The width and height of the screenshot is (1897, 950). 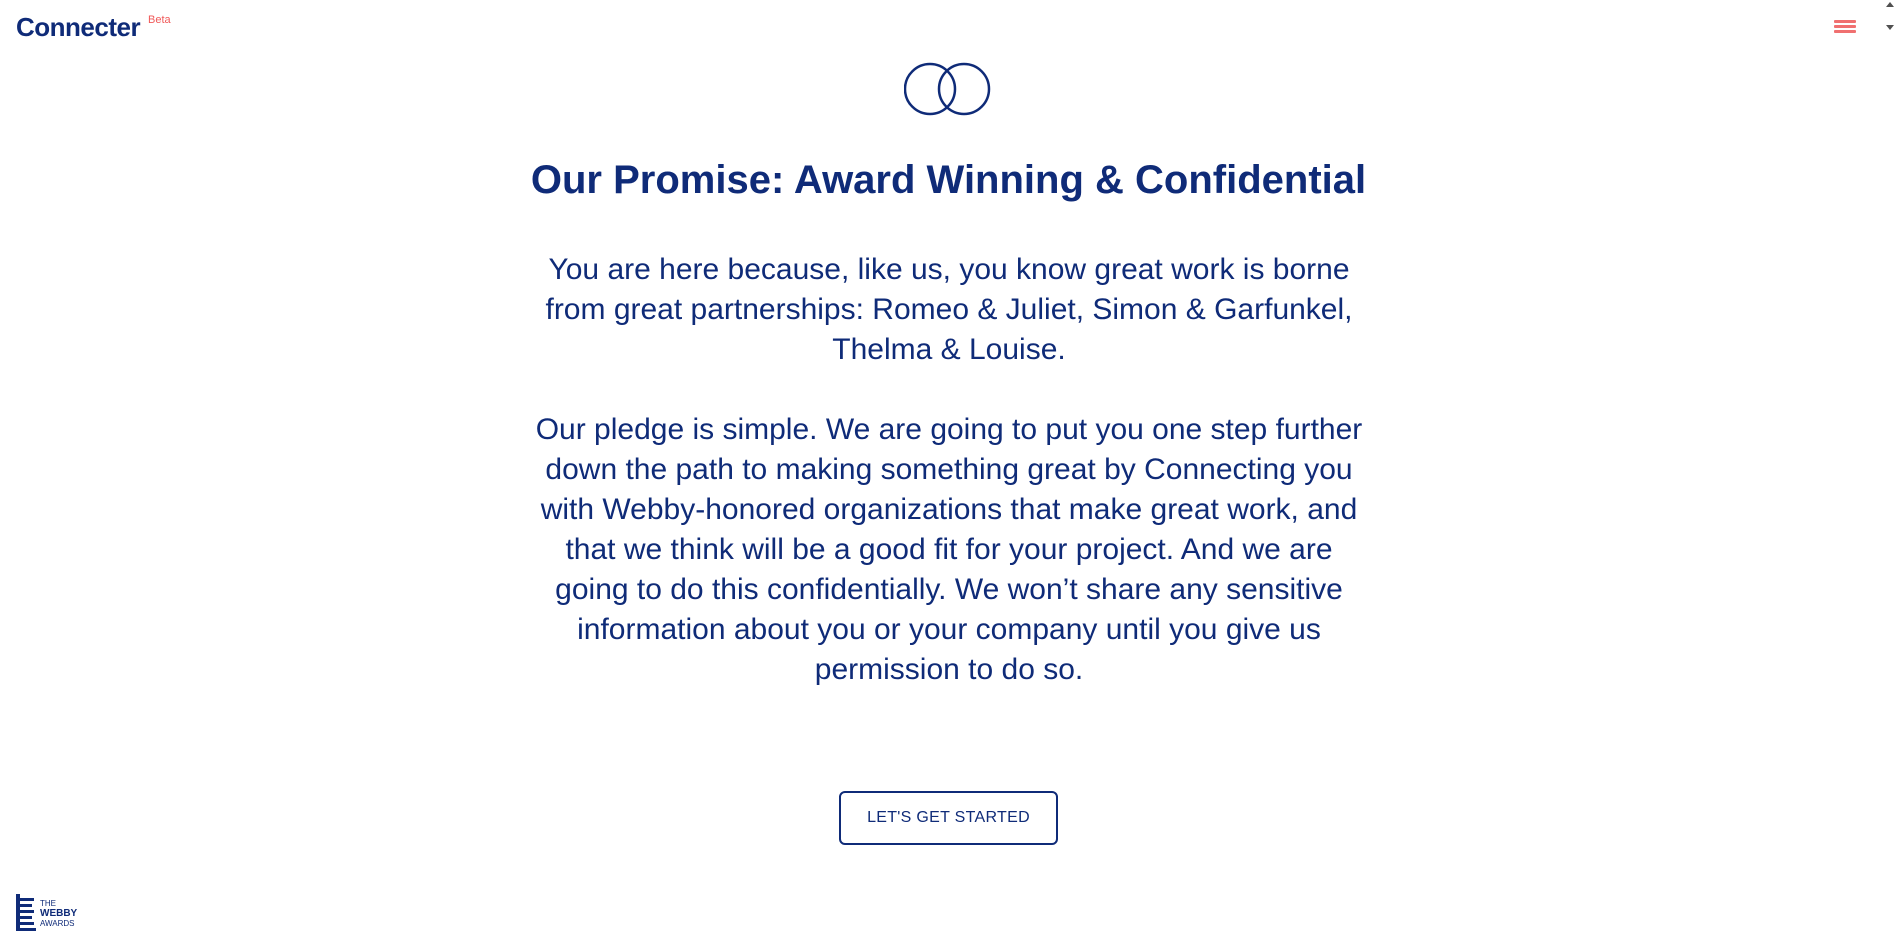 What do you see at coordinates (159, 20) in the screenshot?
I see `beta-badge: Beta` at bounding box center [159, 20].